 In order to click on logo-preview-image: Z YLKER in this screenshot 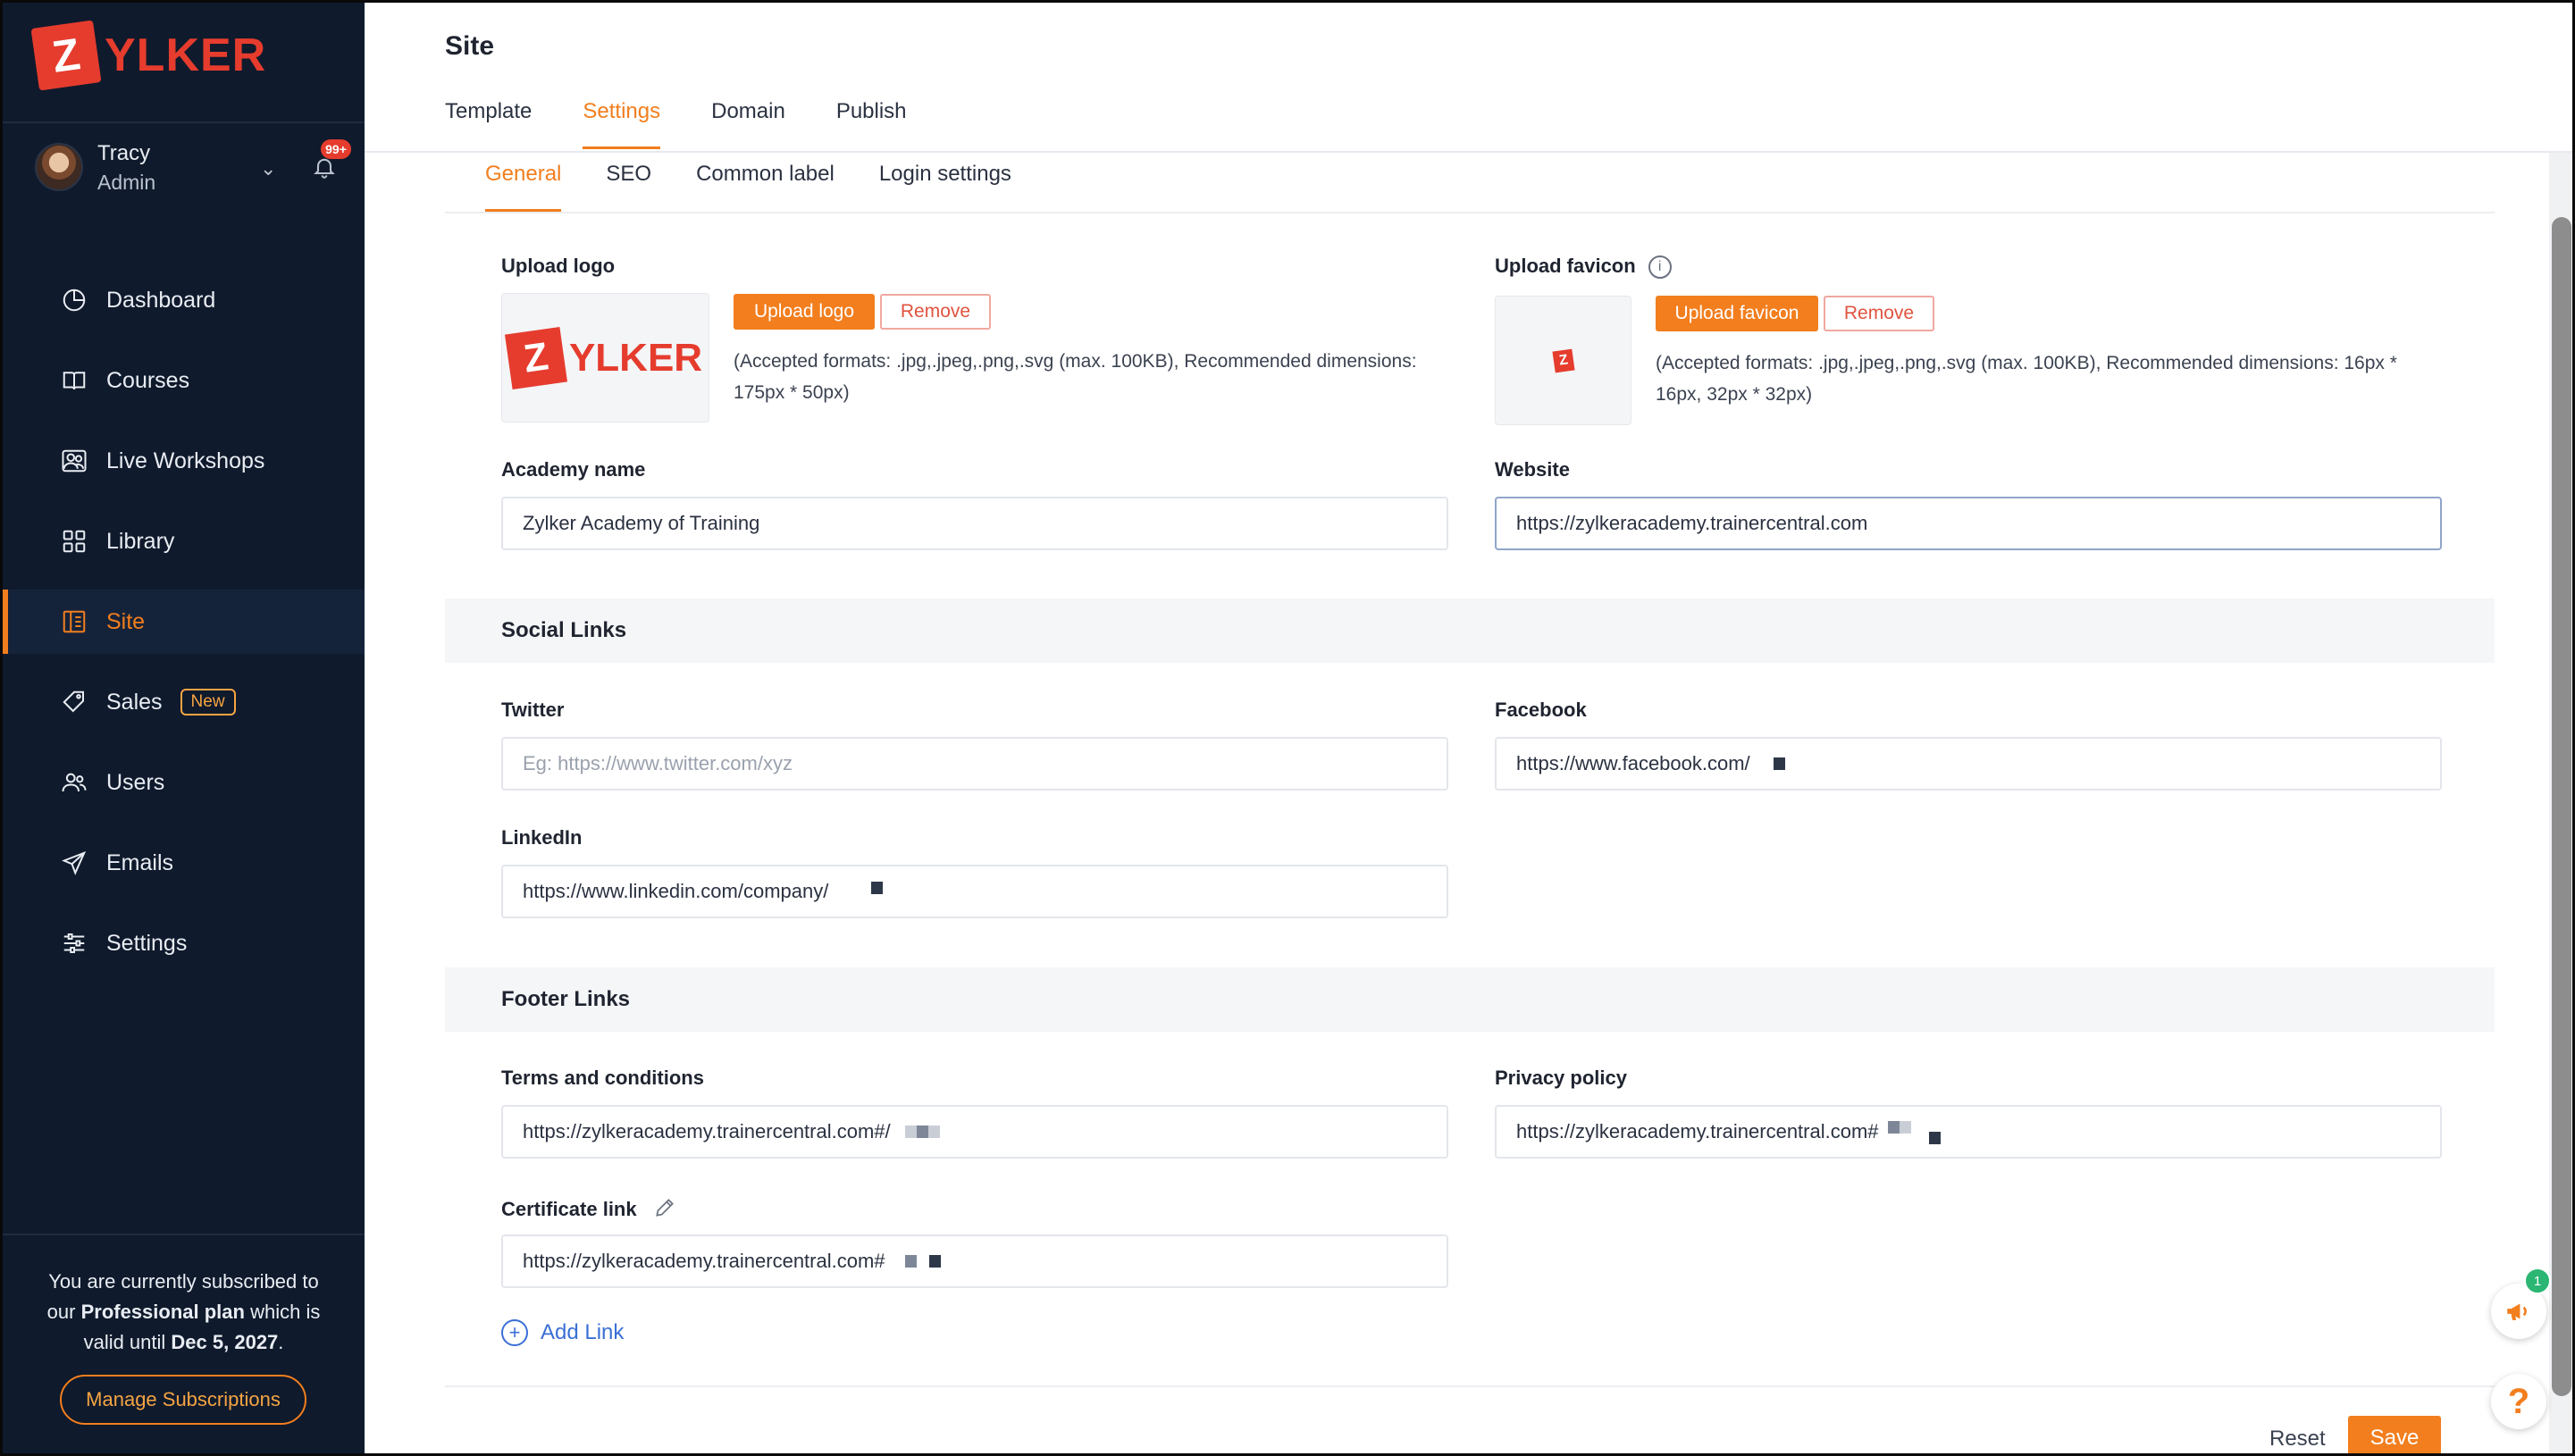, I will do `click(603, 357)`.